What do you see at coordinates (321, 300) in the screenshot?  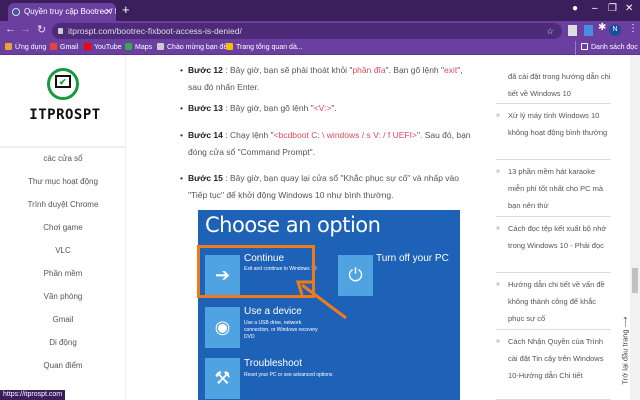 I see `orange-arrow-icon` at bounding box center [321, 300].